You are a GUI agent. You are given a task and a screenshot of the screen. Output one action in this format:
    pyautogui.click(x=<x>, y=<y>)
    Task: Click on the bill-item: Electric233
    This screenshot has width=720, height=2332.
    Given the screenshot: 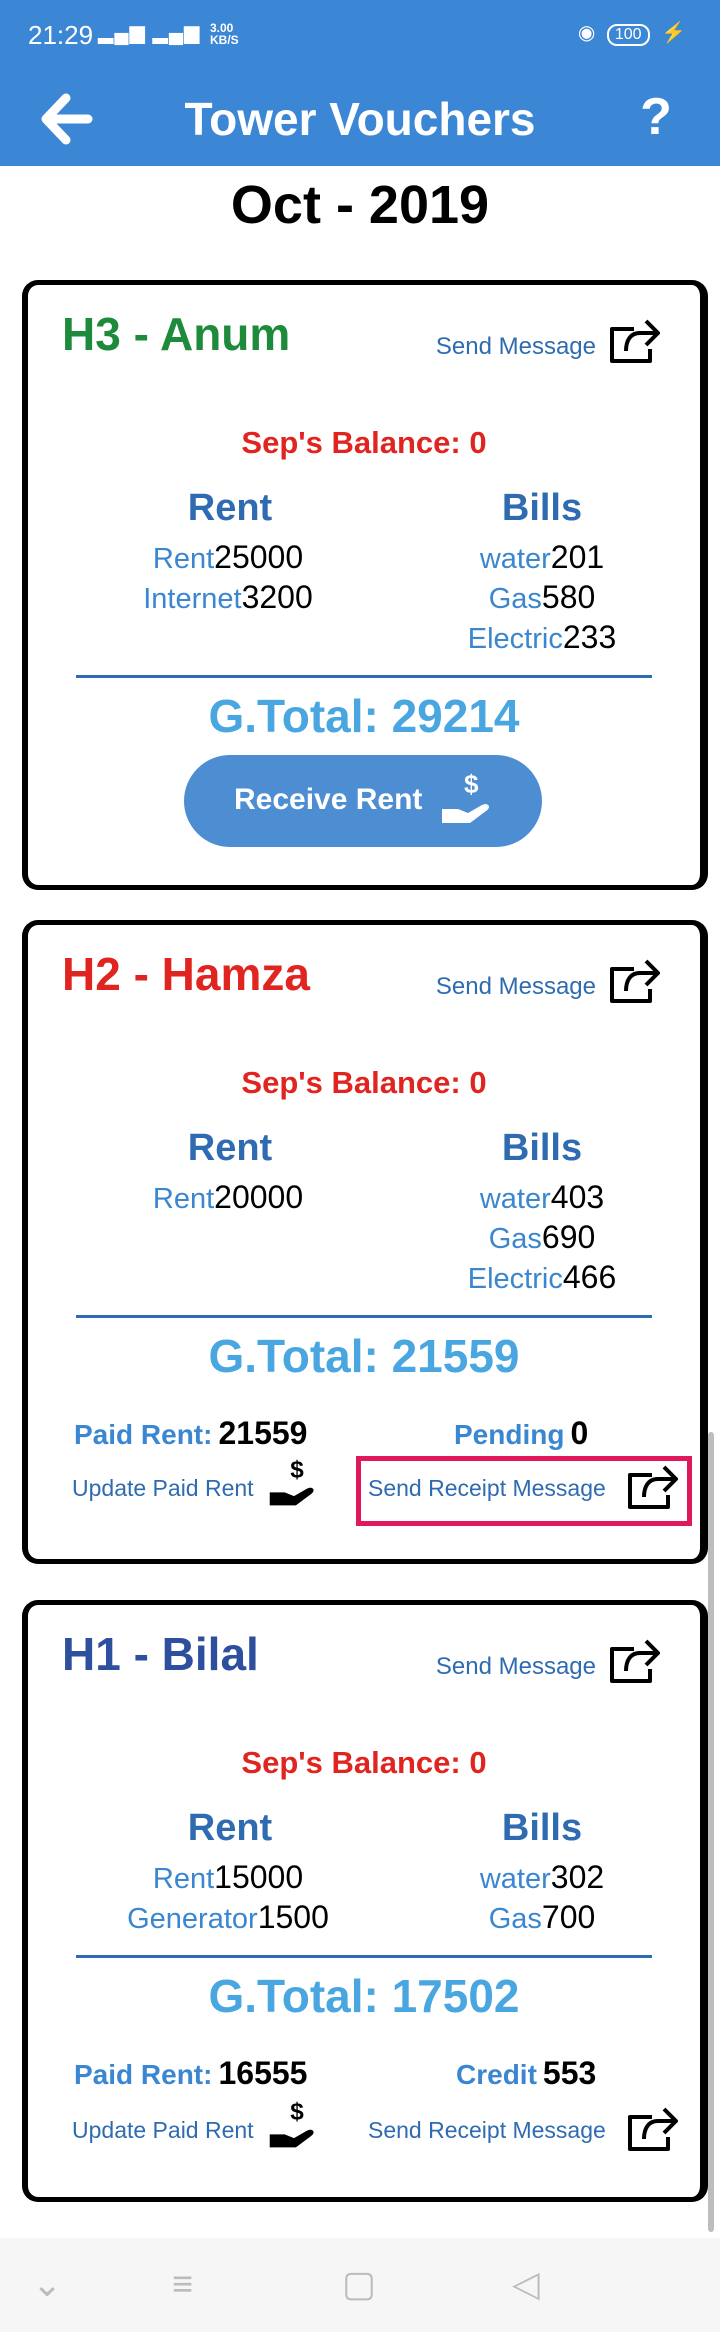 What is the action you would take?
    pyautogui.click(x=542, y=637)
    